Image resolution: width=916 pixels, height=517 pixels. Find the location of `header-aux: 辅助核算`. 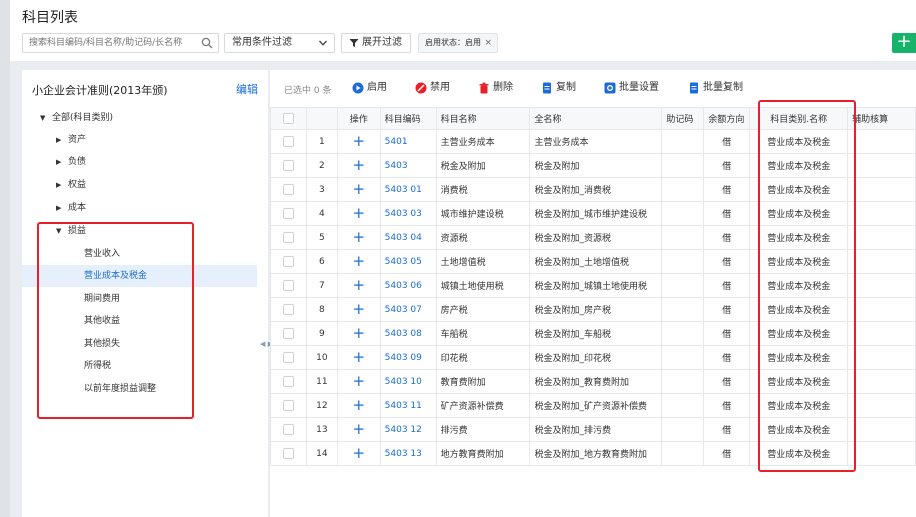

header-aux: 辅助核算 is located at coordinates (881, 118).